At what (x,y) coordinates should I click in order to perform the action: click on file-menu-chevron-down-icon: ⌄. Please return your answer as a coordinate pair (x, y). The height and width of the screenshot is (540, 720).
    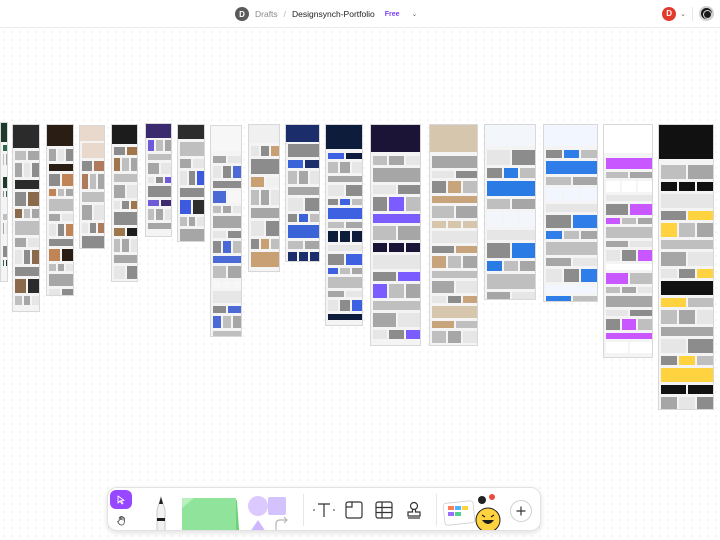
    Looking at the image, I should click on (415, 14).